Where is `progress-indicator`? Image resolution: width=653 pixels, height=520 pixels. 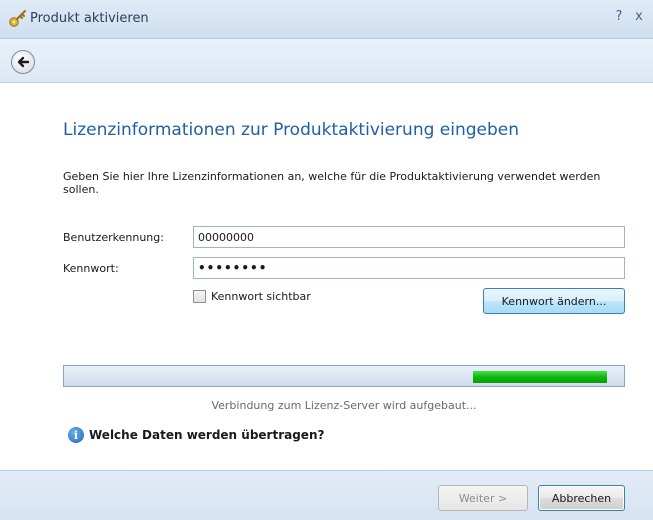
progress-indicator is located at coordinates (540, 377).